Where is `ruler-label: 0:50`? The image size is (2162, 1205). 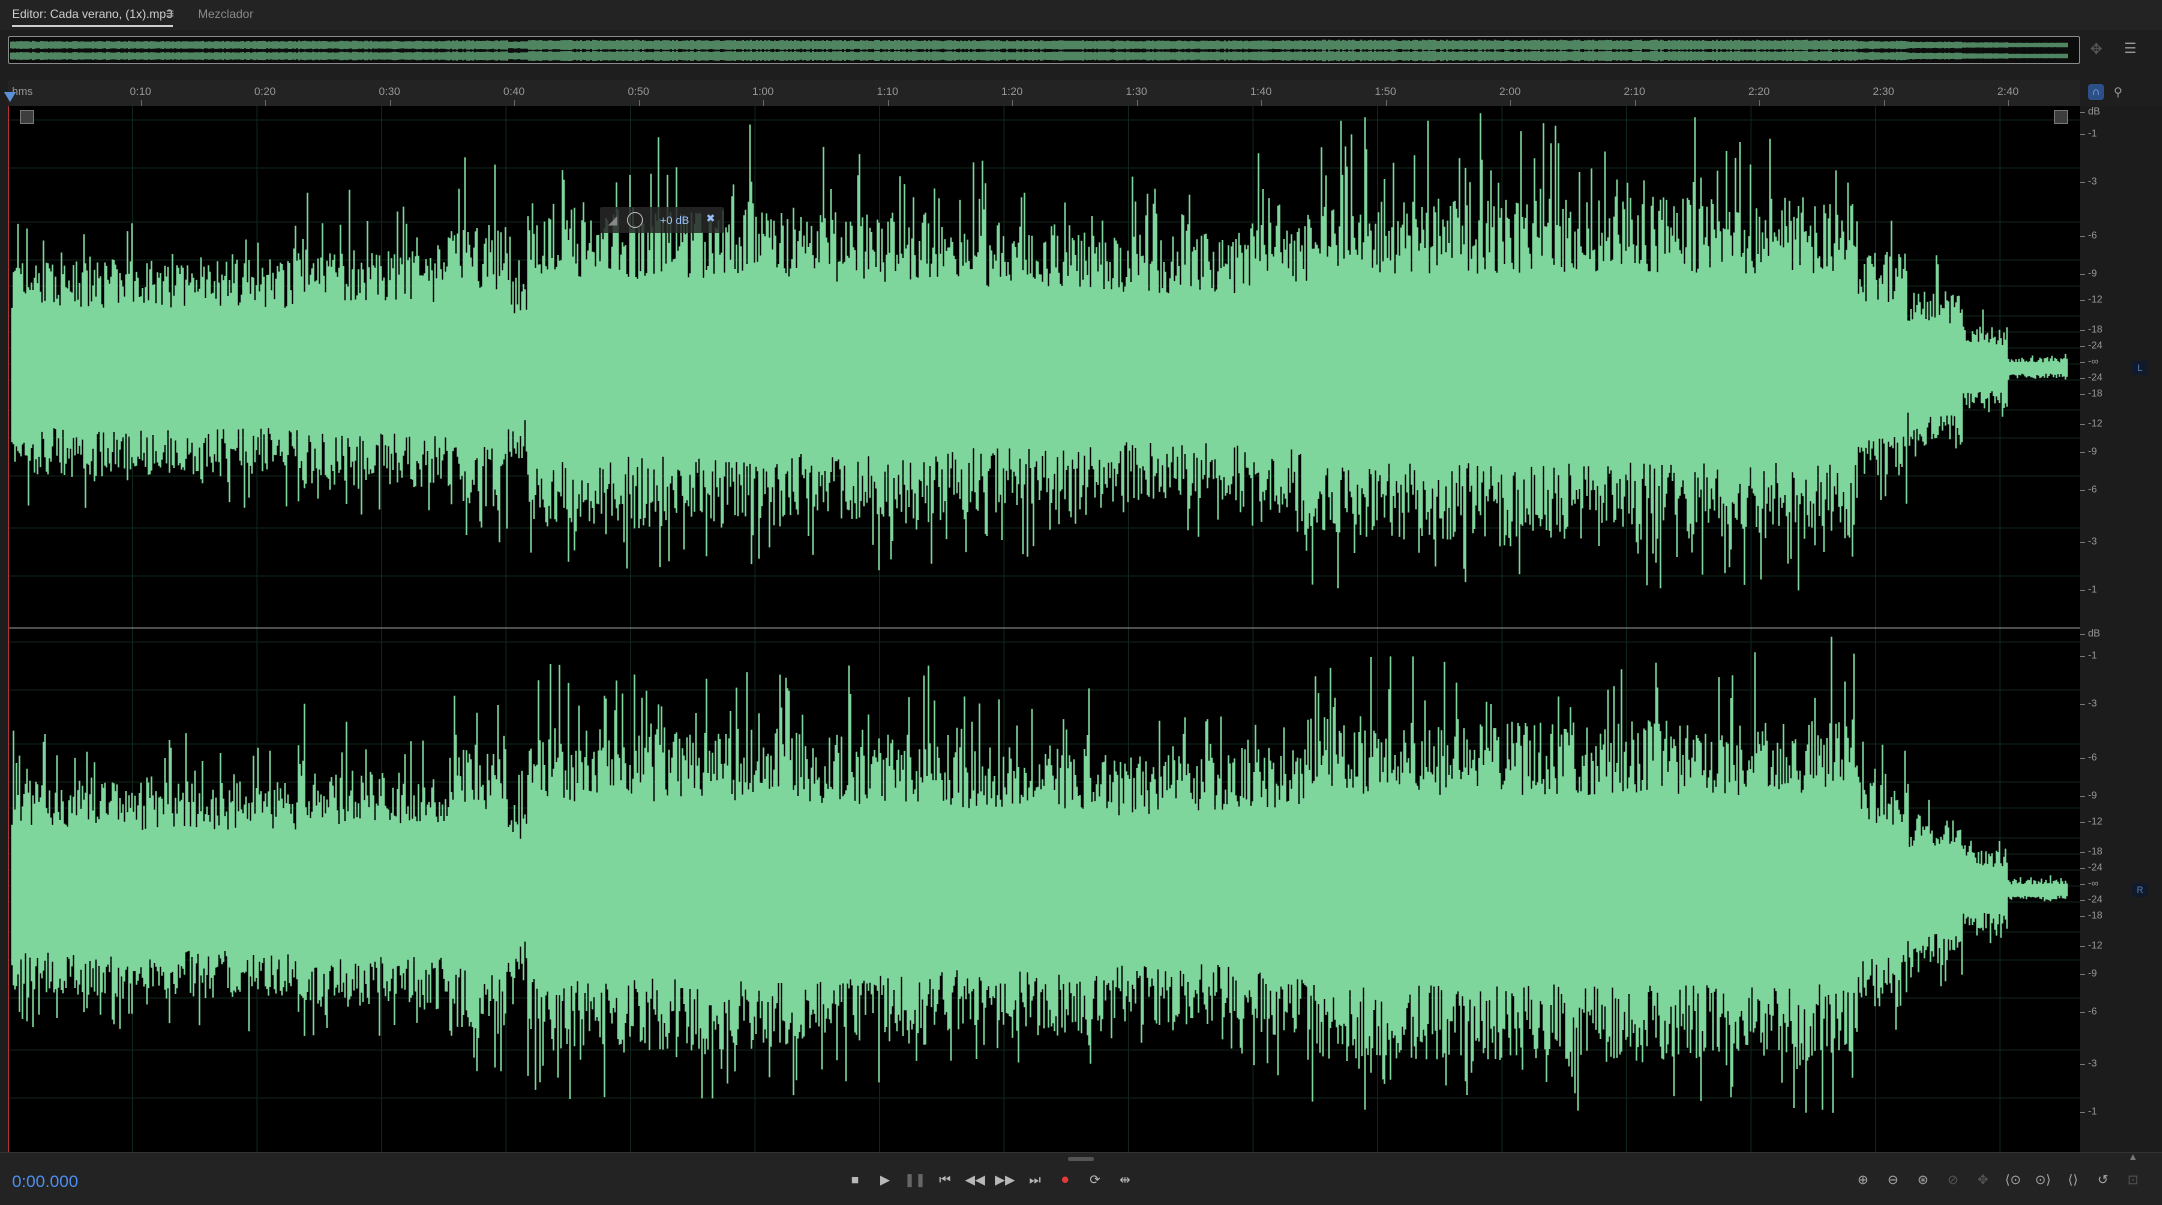
ruler-label: 0:50 is located at coordinates (638, 92).